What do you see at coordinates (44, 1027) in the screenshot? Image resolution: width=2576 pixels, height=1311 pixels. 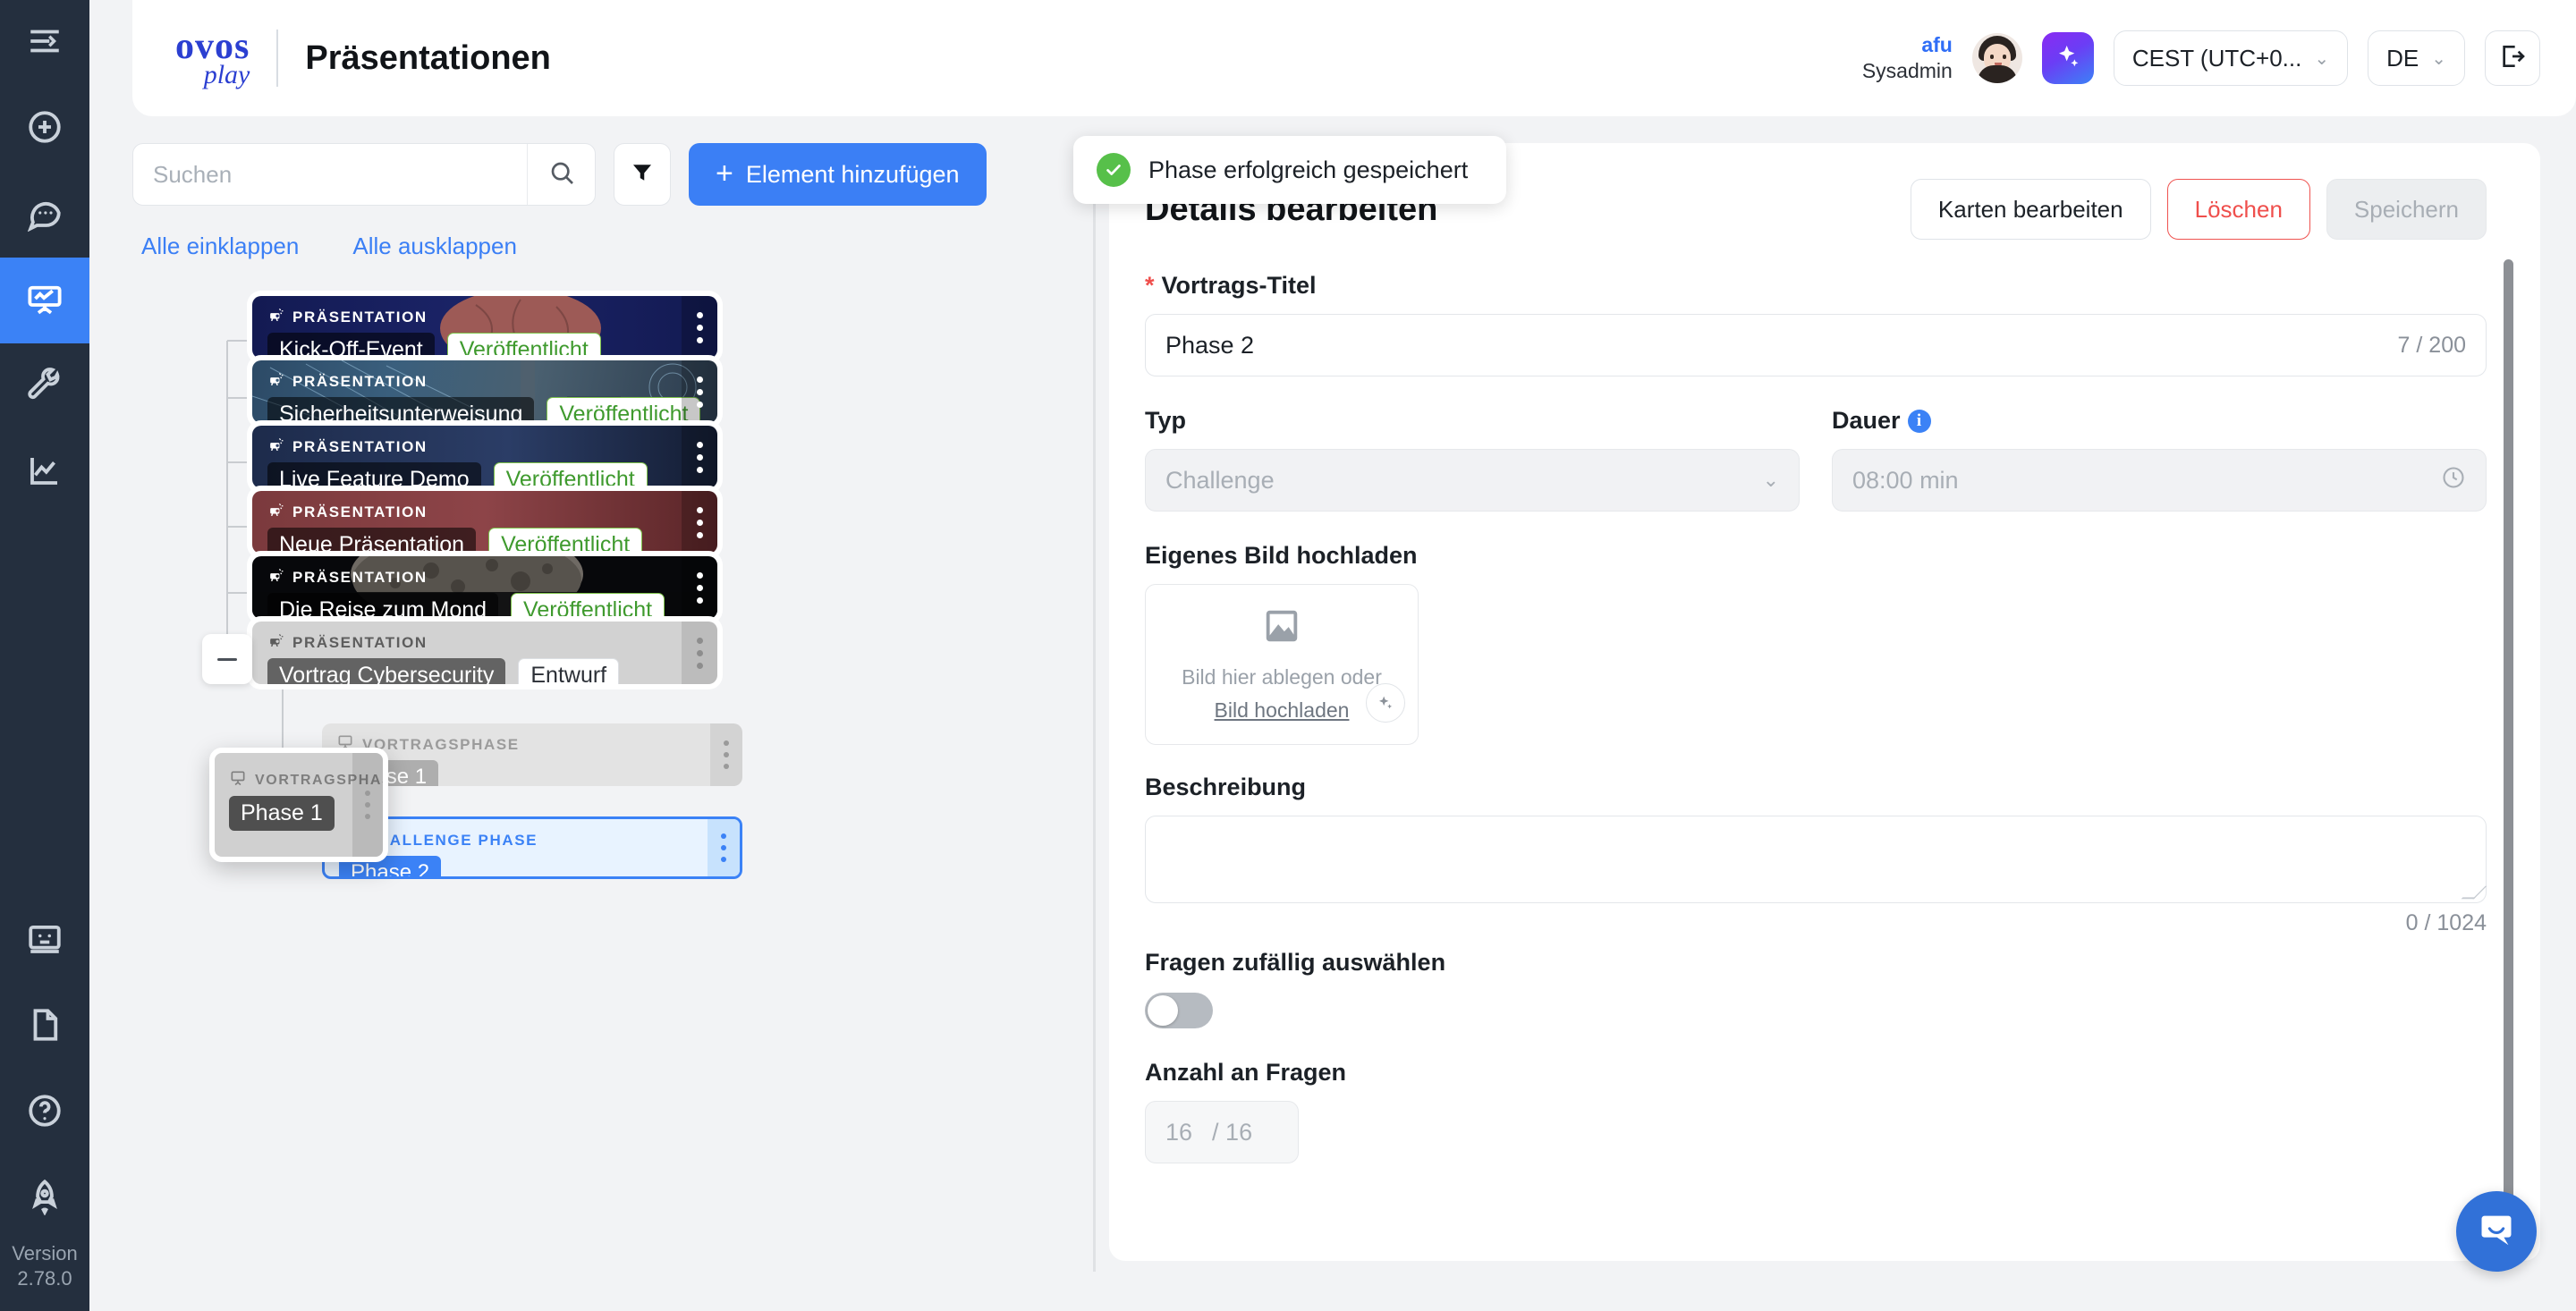 I see `sidebar-item-documents` at bounding box center [44, 1027].